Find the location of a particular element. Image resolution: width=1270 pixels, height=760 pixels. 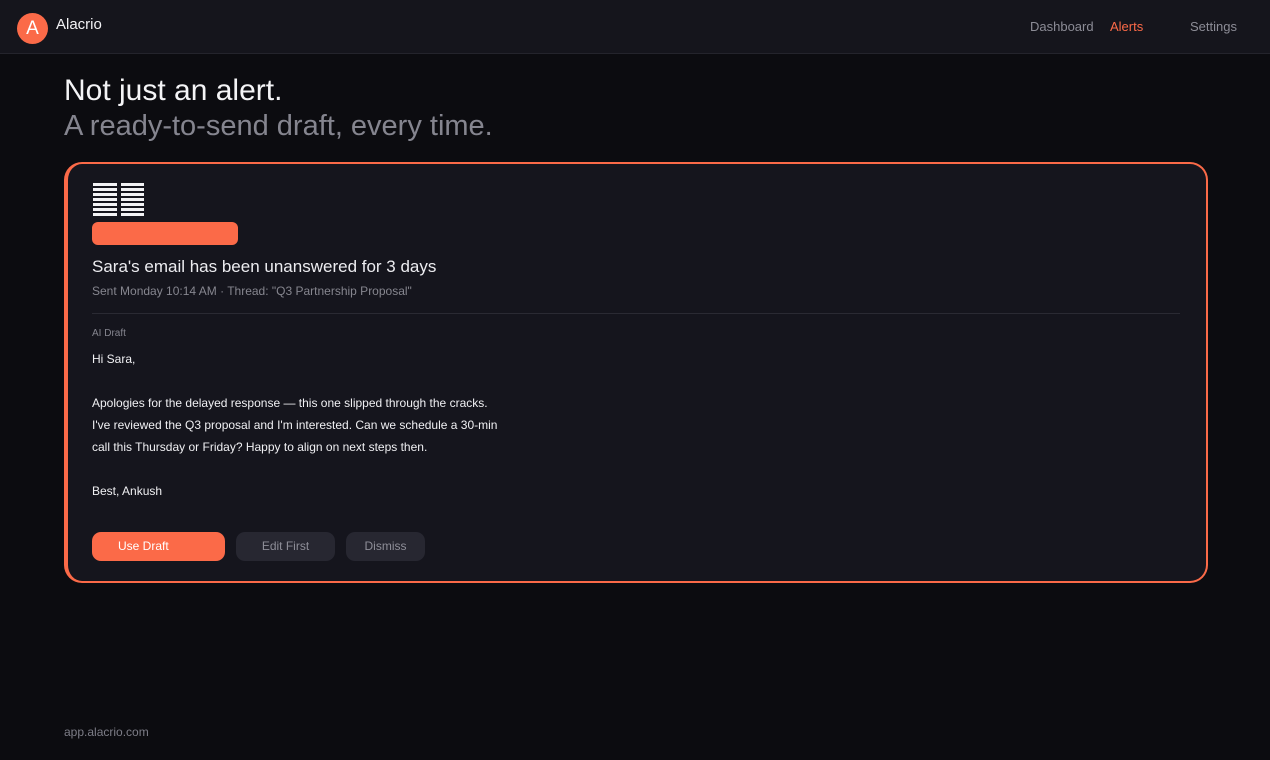

app-name: Alacrio is located at coordinates (79, 24).